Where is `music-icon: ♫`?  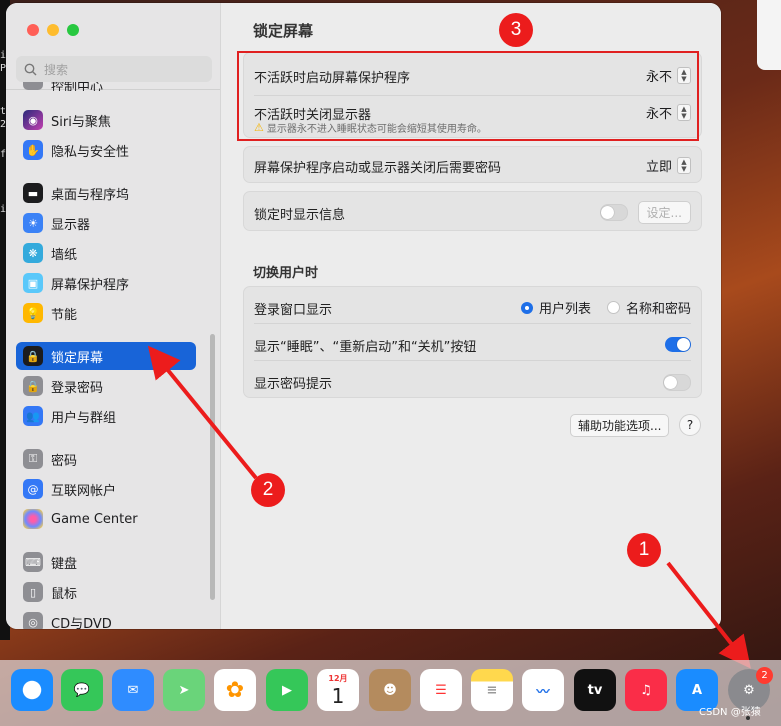 music-icon: ♫ is located at coordinates (646, 690).